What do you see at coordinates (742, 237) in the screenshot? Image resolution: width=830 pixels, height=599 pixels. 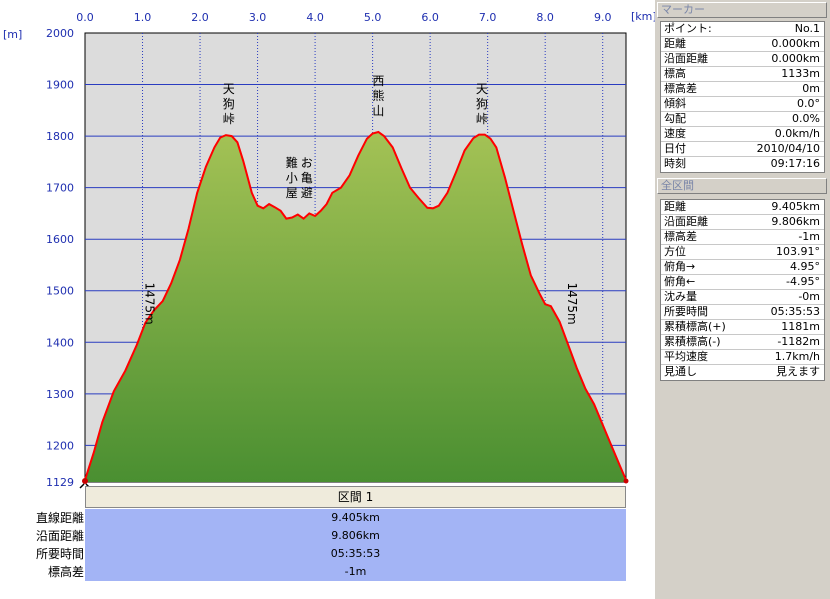 I see `section-row: 標高差 -1m` at bounding box center [742, 237].